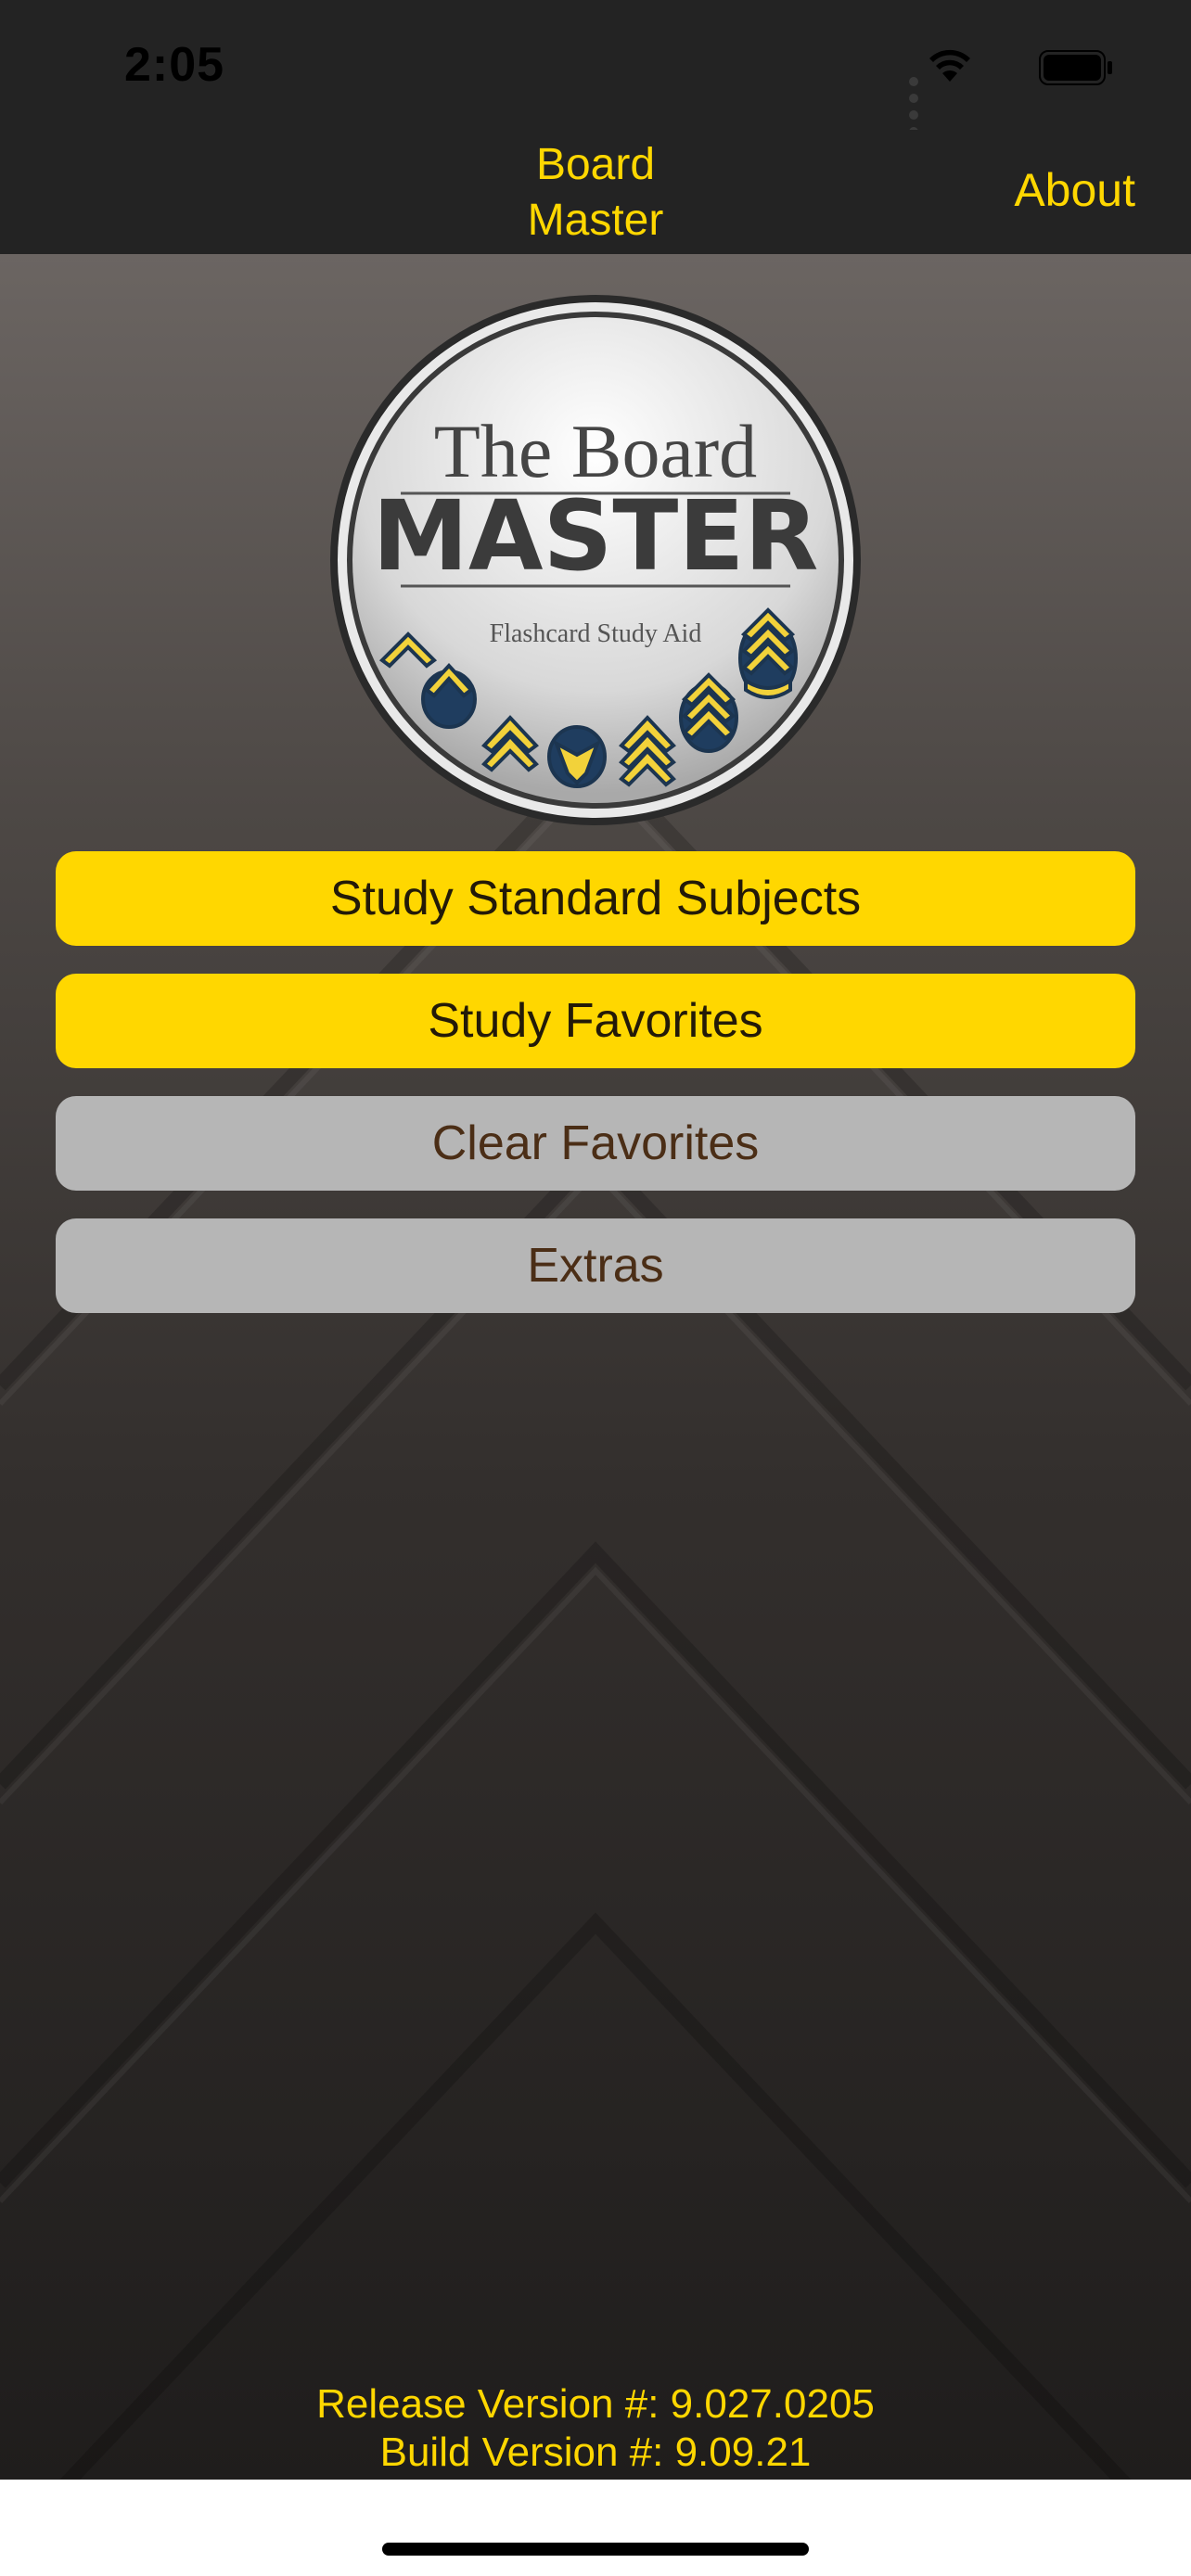 Image resolution: width=1191 pixels, height=2576 pixels. I want to click on title-line-1: Board, so click(595, 165).